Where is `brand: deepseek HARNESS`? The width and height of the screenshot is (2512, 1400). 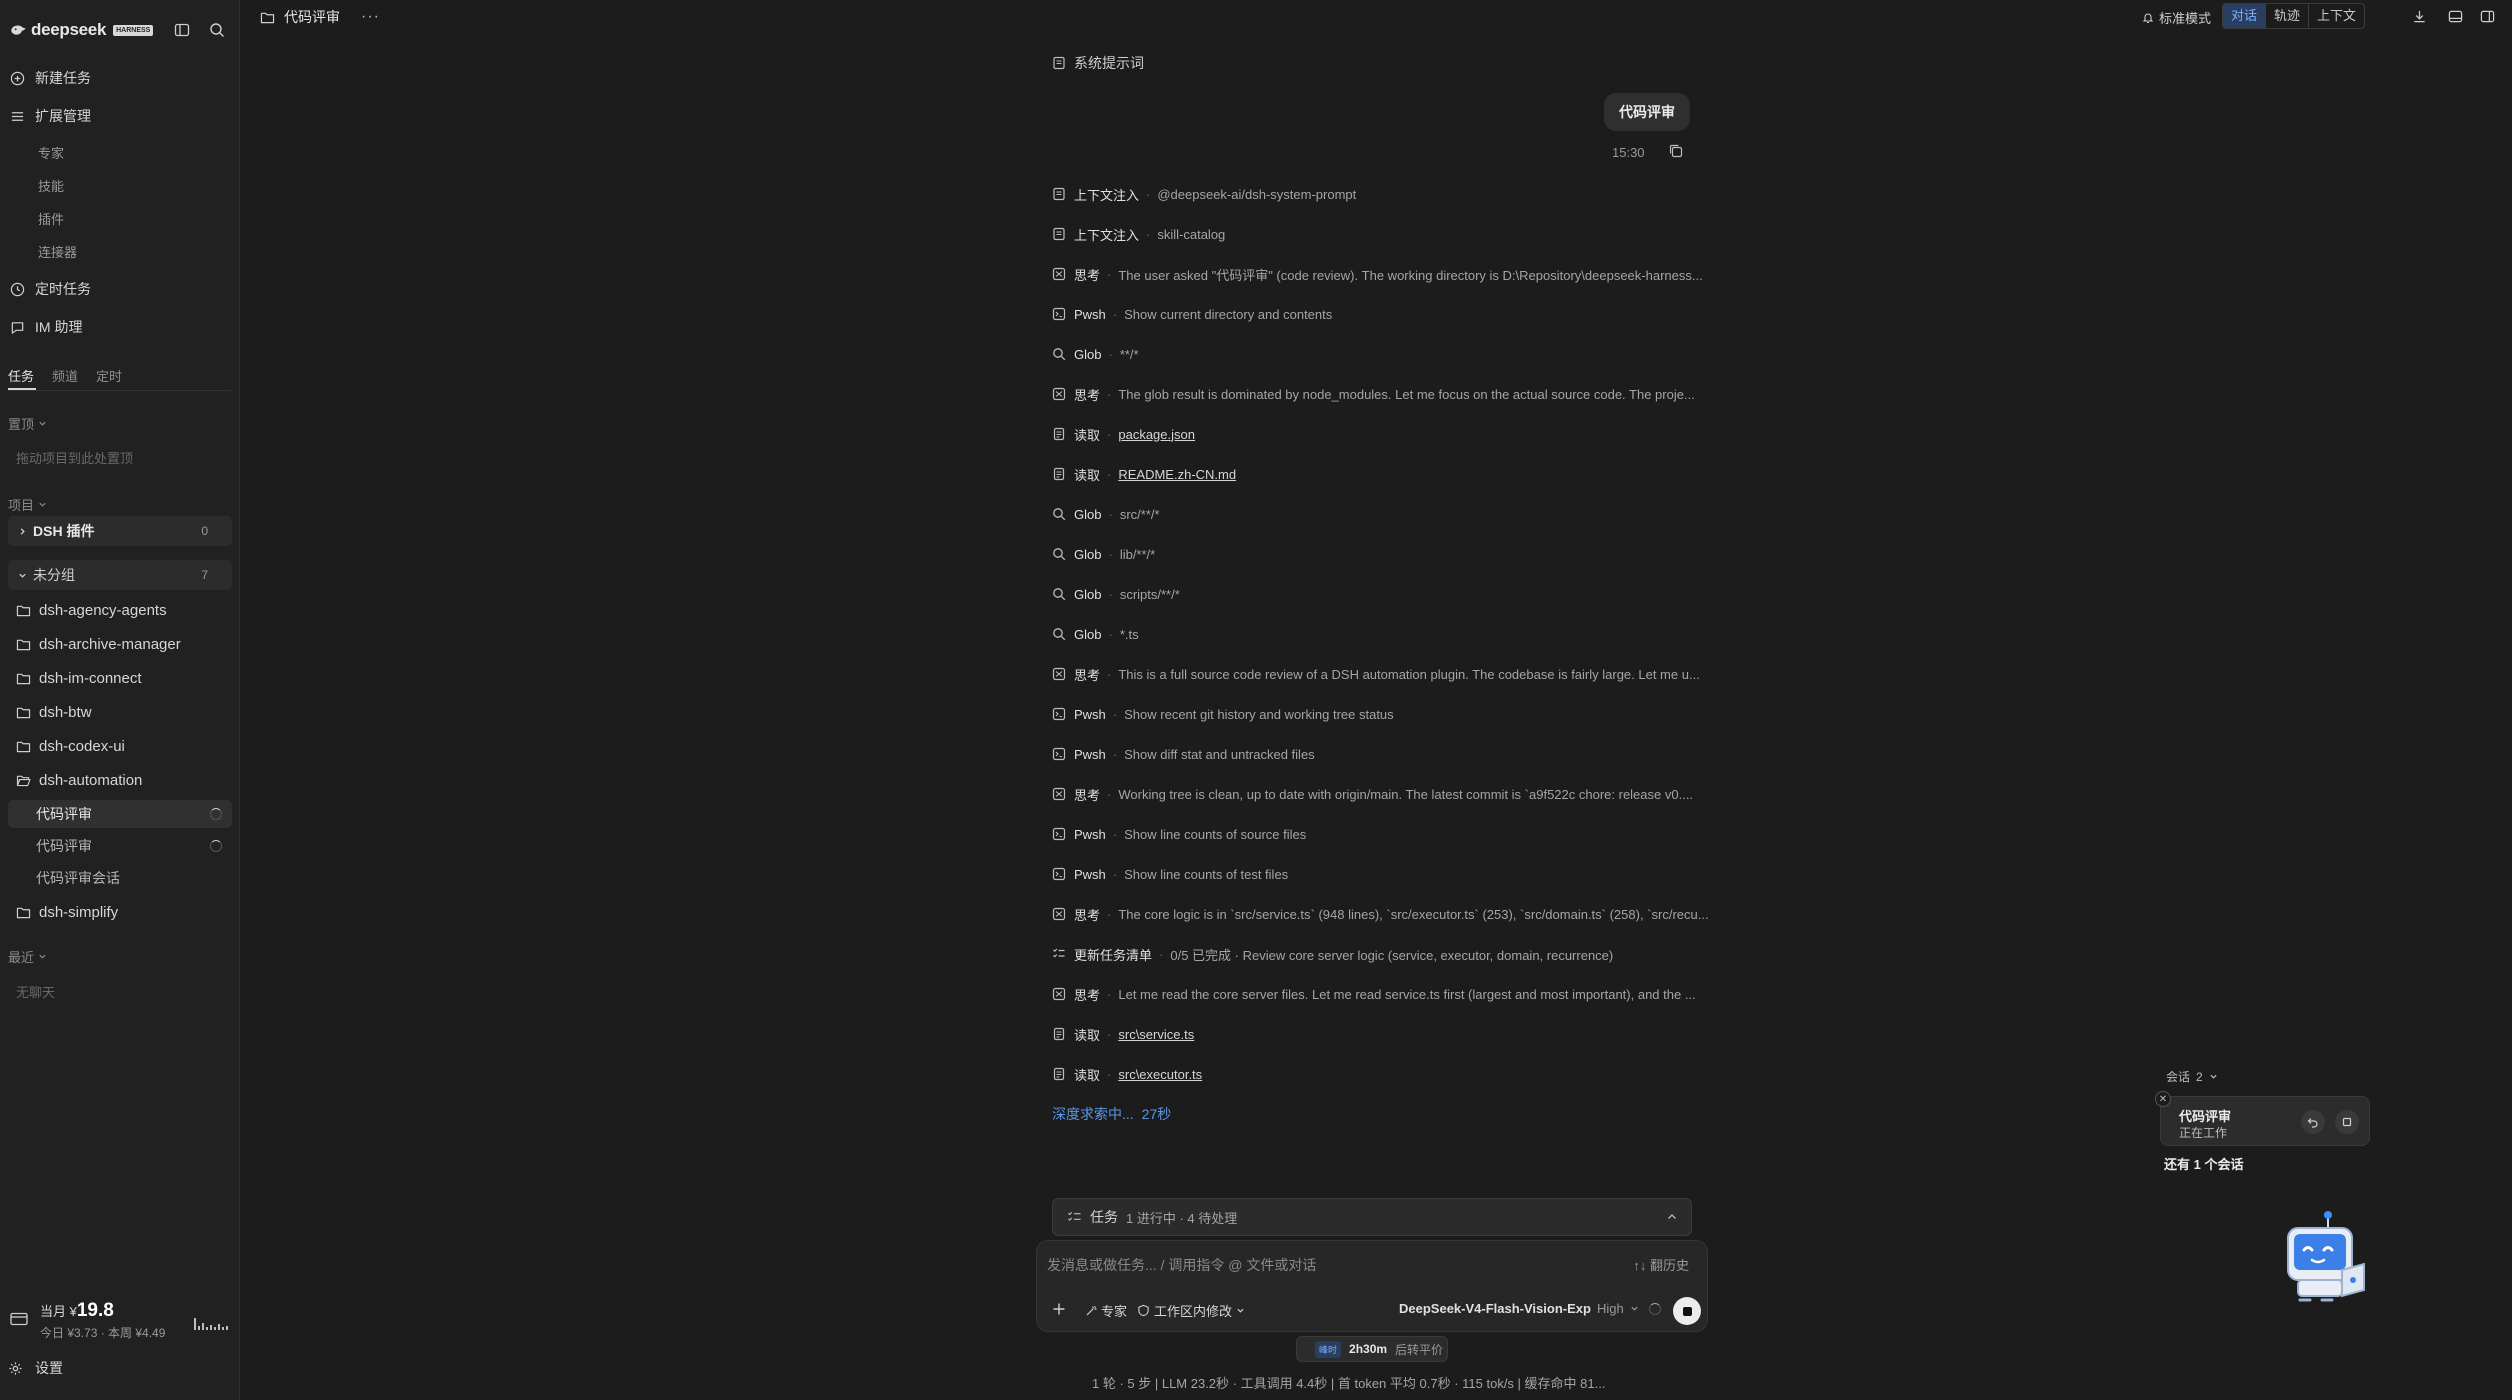 brand: deepseek HARNESS is located at coordinates (82, 30).